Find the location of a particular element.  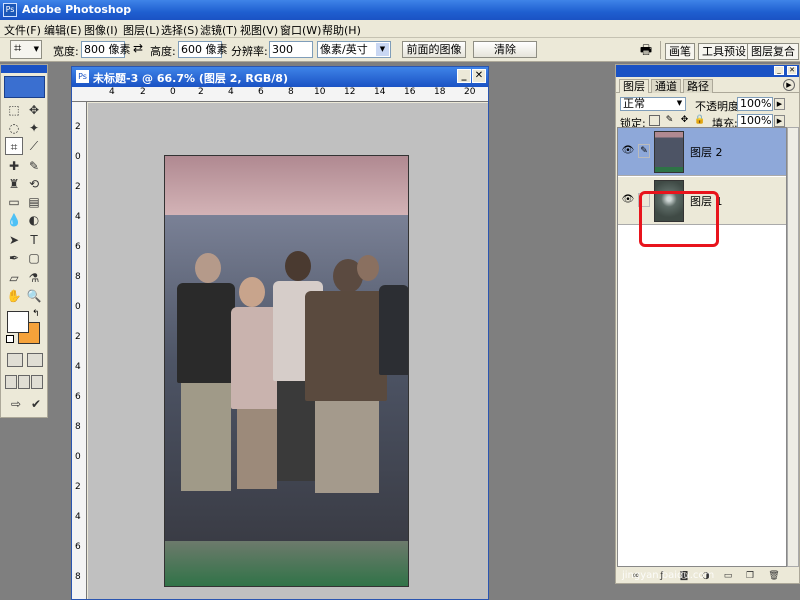

trash-icon: 🗑 is located at coordinates (774, 576).